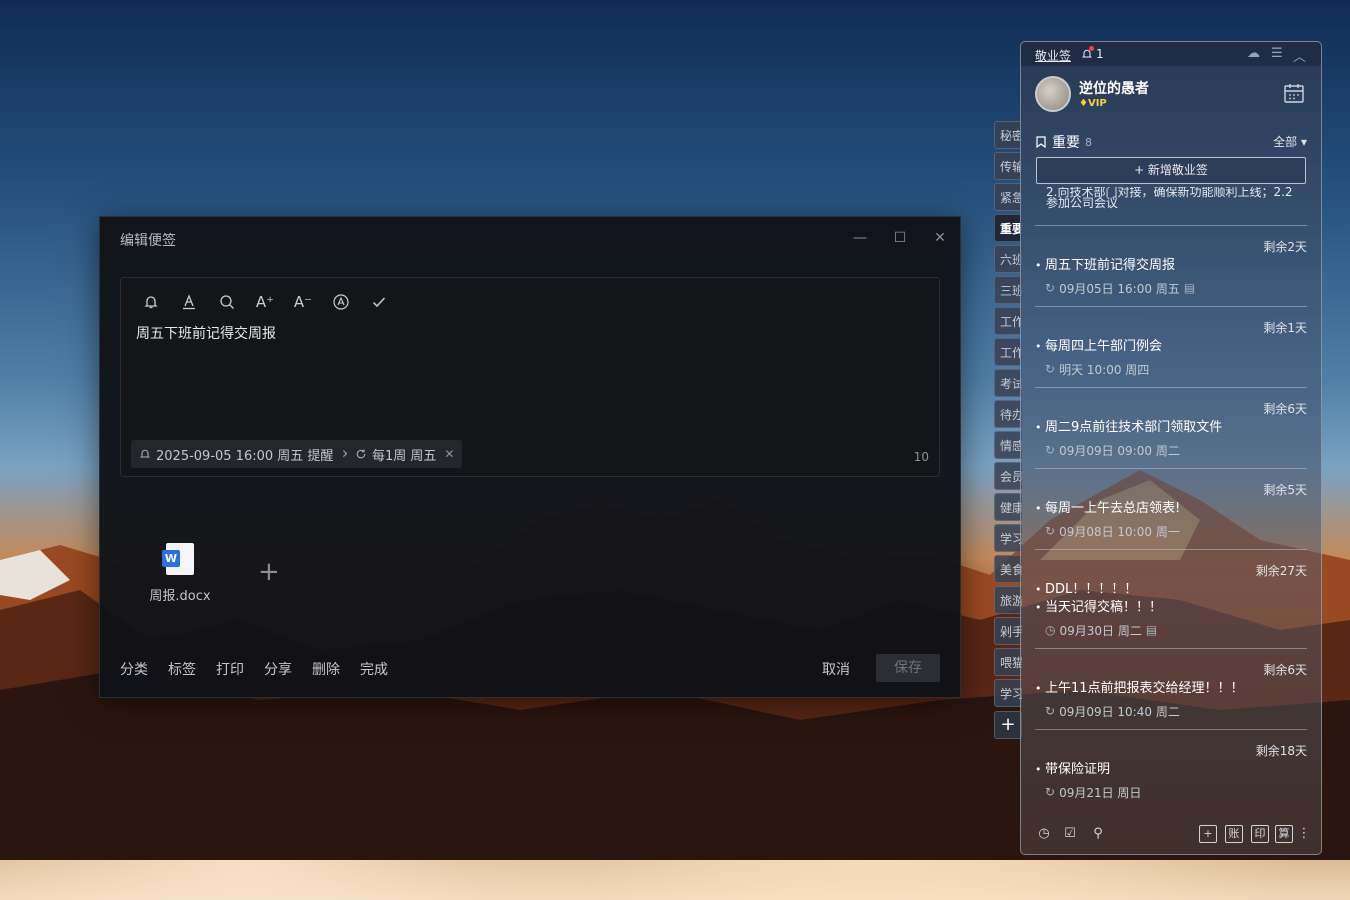 This screenshot has height=900, width=1350. I want to click on list-item: 剩余6天 周二9点前往技术部门领取文件 ↻09月09日 09:00 周二, so click(1171, 422).